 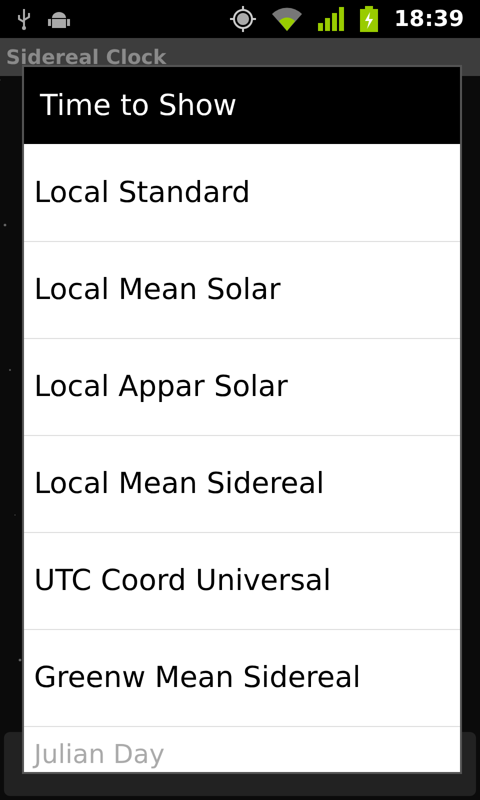 What do you see at coordinates (243, 19) in the screenshot?
I see `gps-icon` at bounding box center [243, 19].